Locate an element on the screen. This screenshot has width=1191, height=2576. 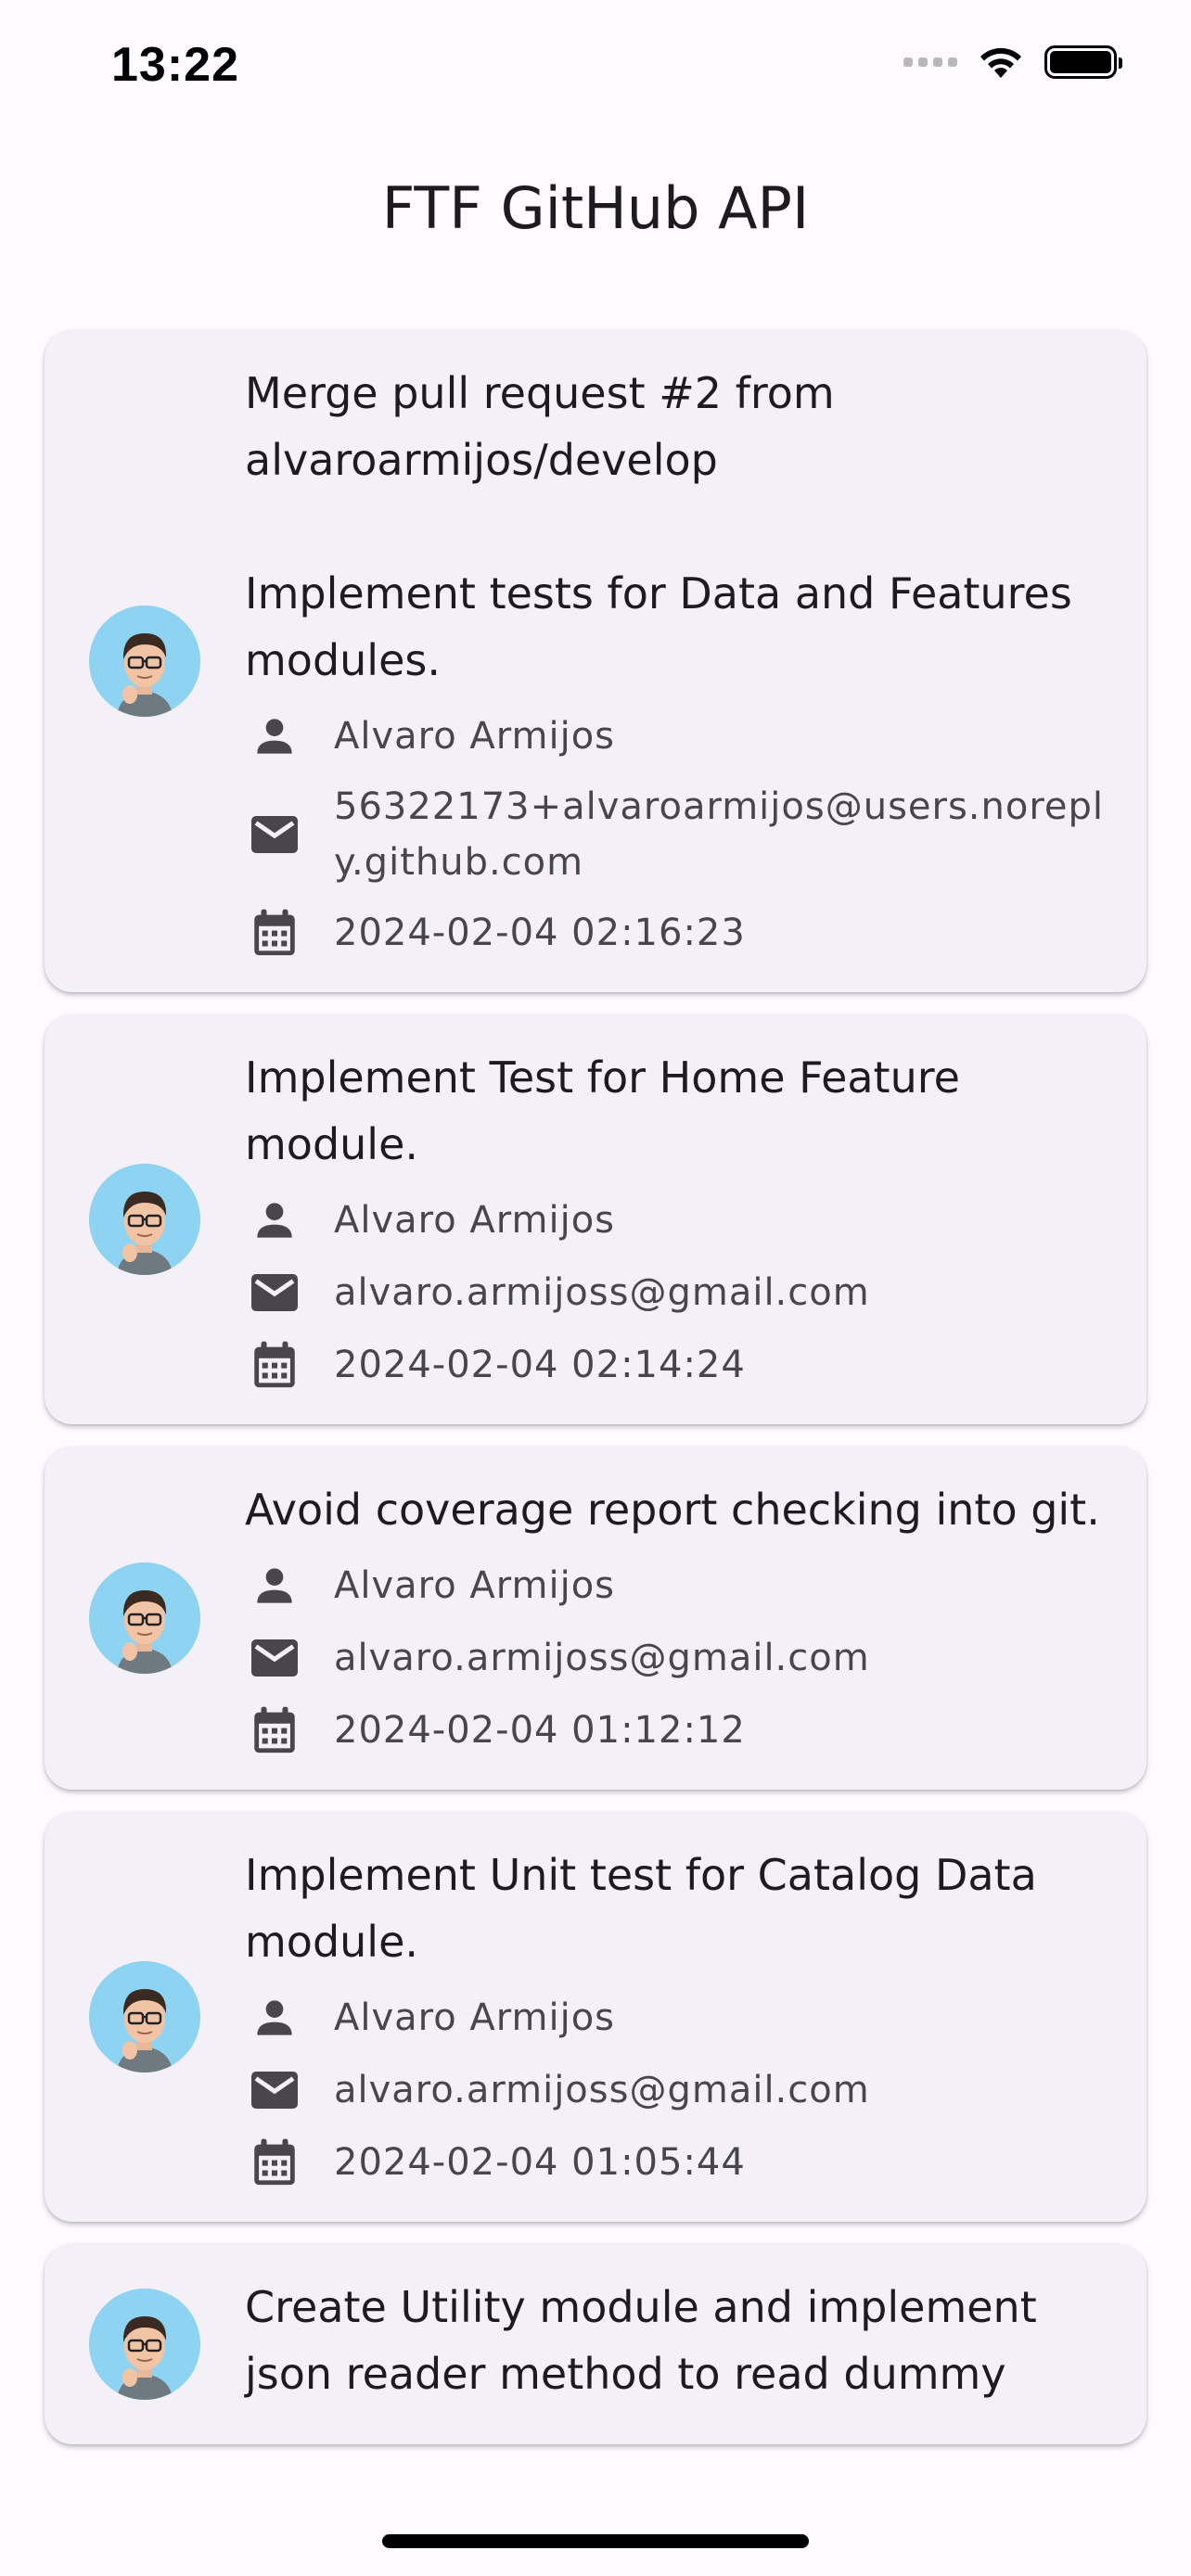
date-row: 2024-02-04 01:05:44 is located at coordinates (677, 2163).